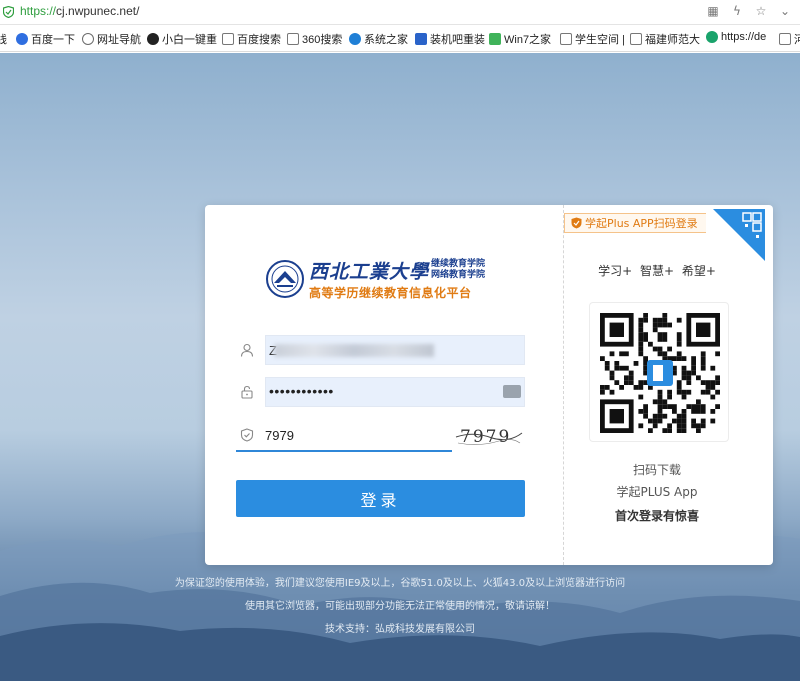 This screenshot has width=800, height=681. I want to click on username-row: Z, so click(380, 350).